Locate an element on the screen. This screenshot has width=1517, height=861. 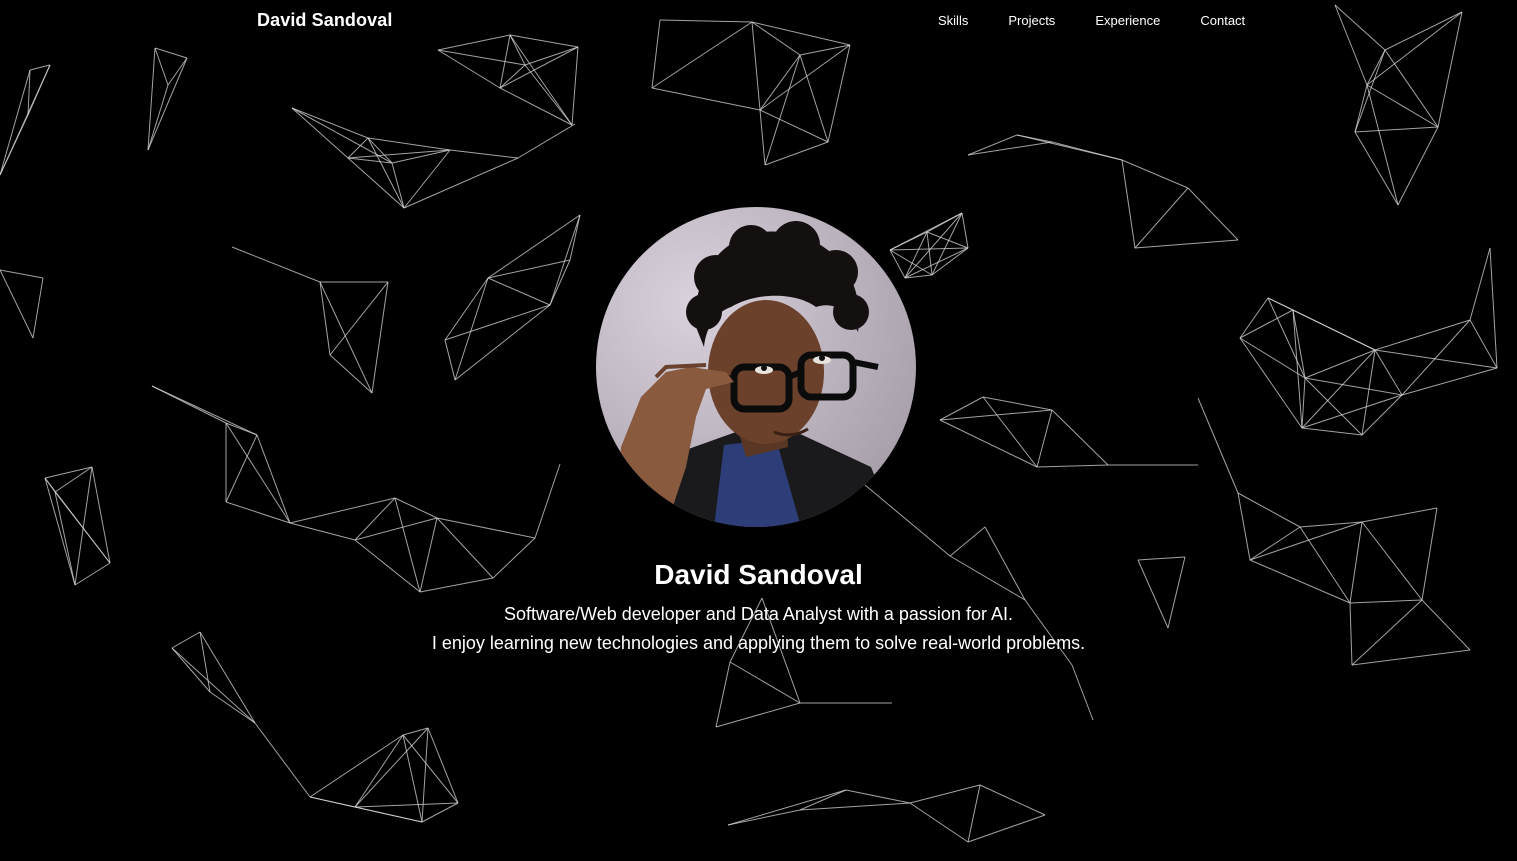
profile-photo is located at coordinates (755, 367).